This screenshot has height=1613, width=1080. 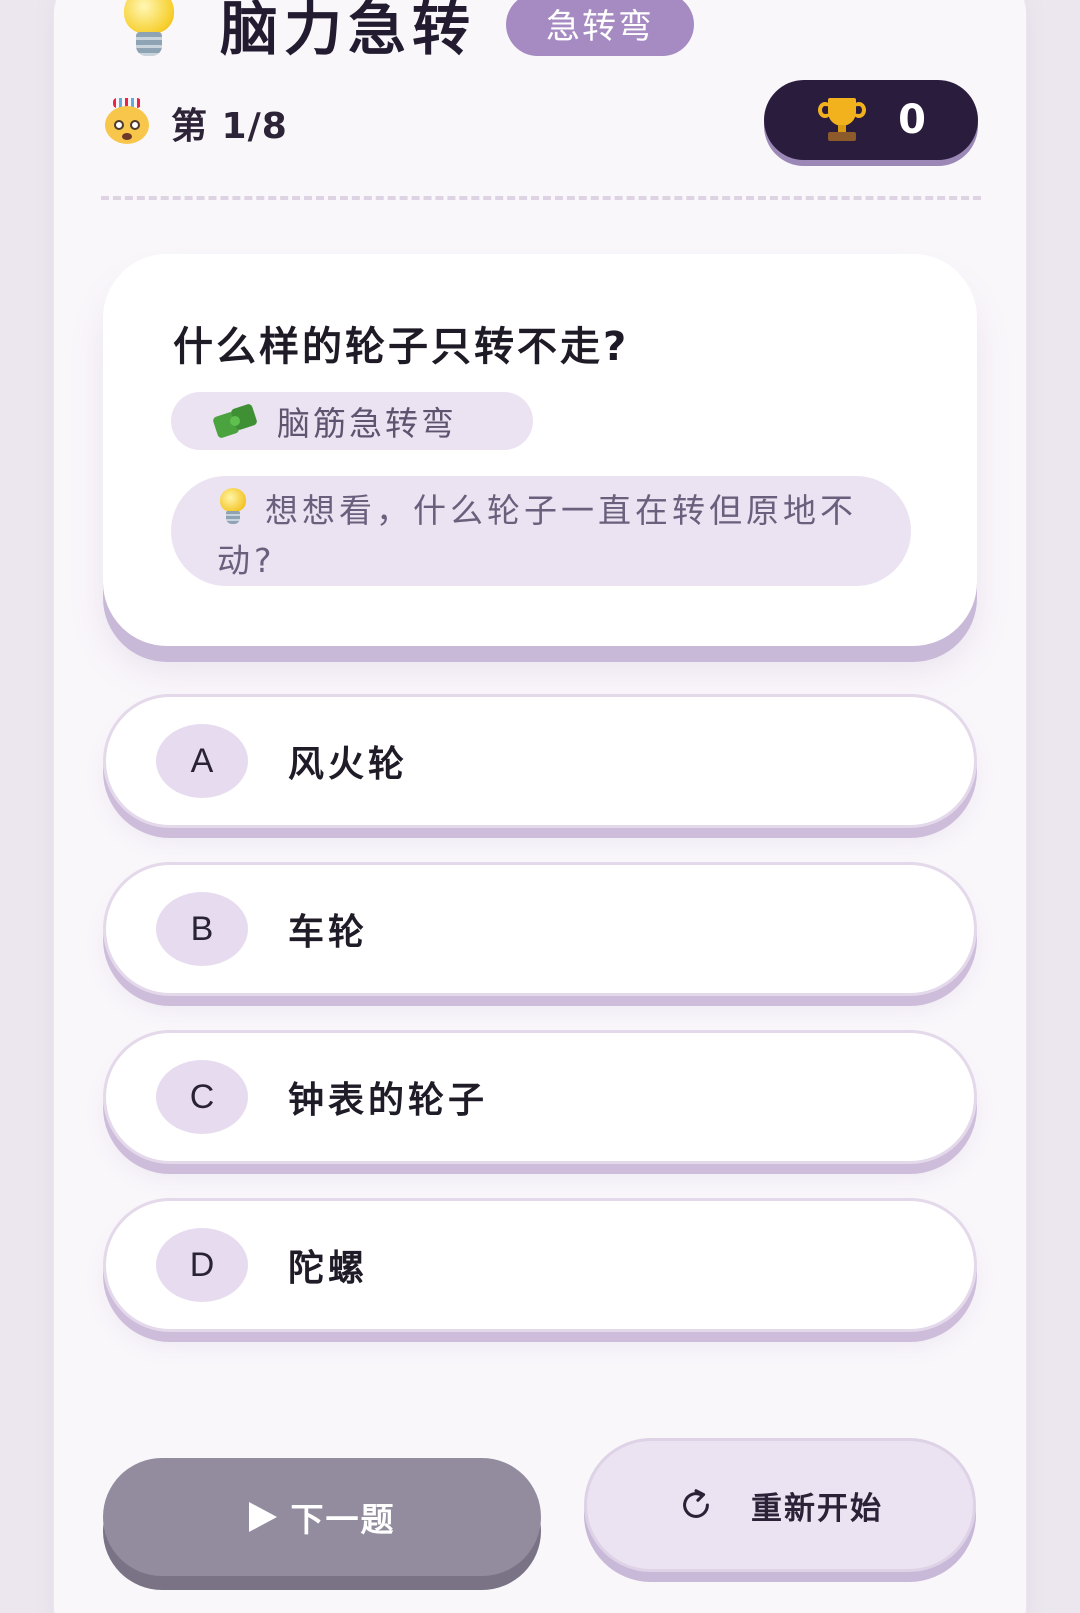 I want to click on title-badge: 急转弯, so click(x=600, y=28).